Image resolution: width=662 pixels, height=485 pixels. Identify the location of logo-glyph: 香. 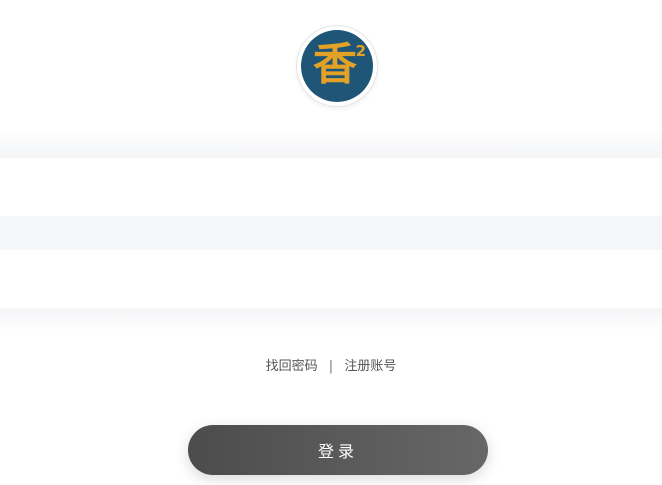
(335, 64).